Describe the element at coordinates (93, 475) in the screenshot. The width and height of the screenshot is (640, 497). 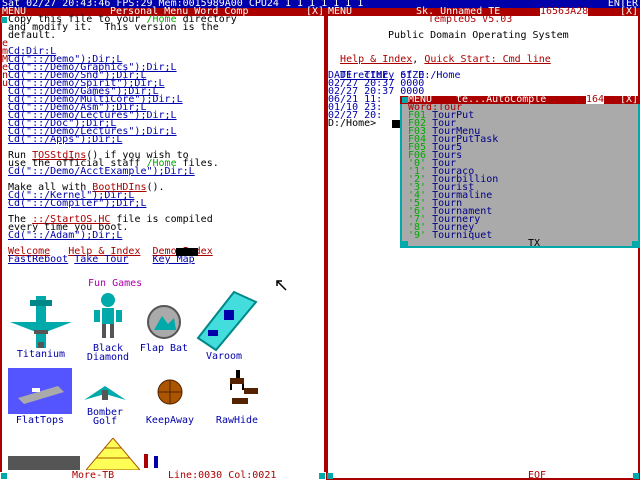
I see `more-indicator: More-TB` at that location.